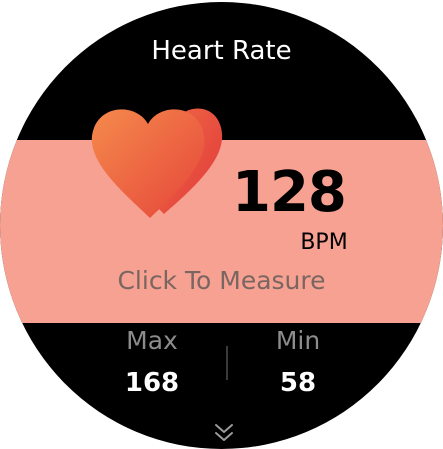 Image resolution: width=443 pixels, height=449 pixels. Describe the element at coordinates (298, 383) in the screenshot. I see `min-value: 58` at that location.